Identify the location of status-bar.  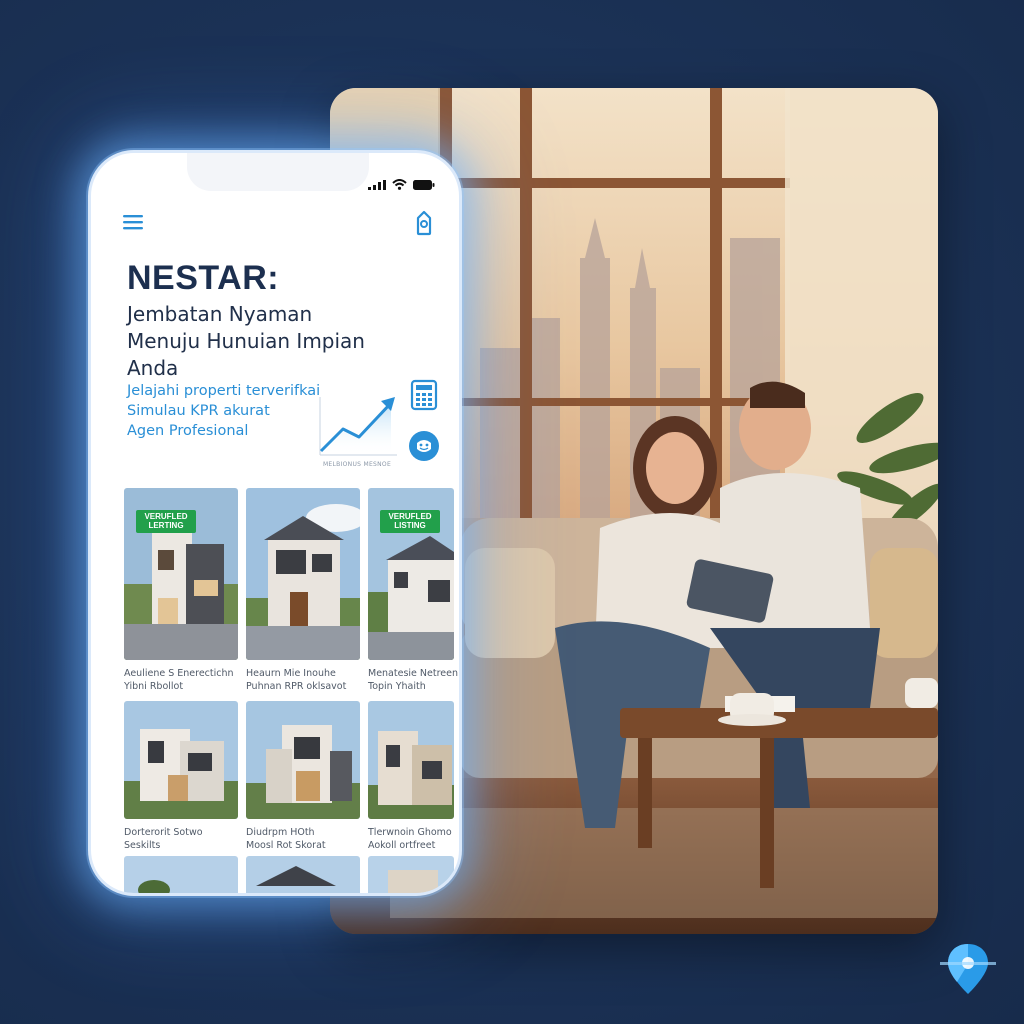
(401, 184).